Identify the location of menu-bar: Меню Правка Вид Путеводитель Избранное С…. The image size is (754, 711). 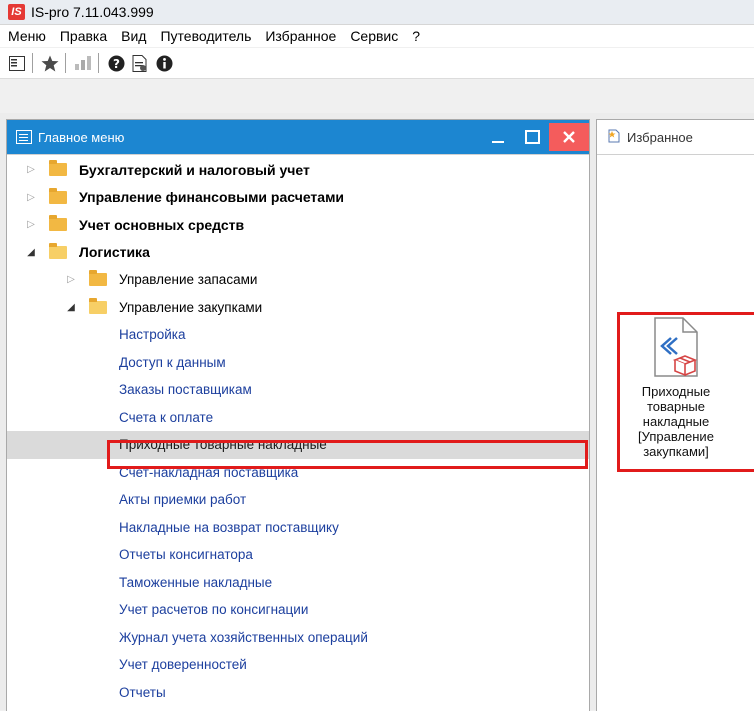
(377, 36).